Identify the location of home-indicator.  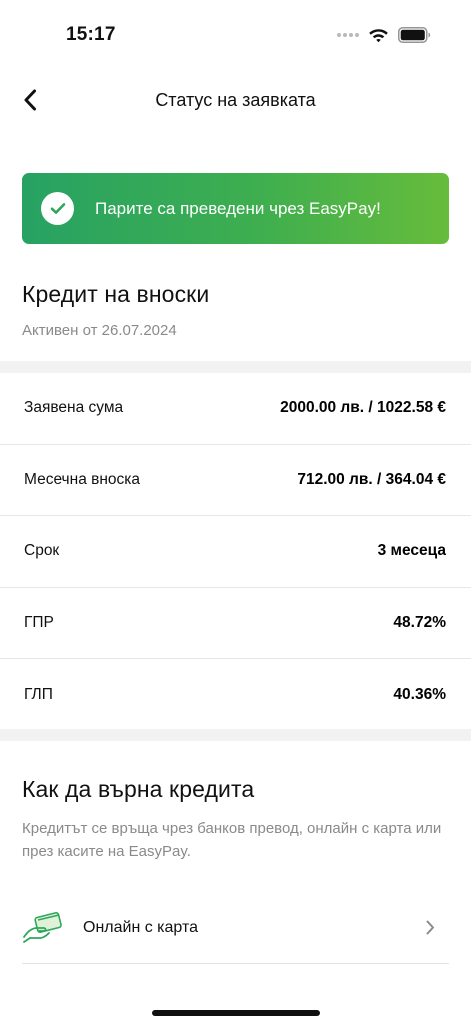
(236, 1013).